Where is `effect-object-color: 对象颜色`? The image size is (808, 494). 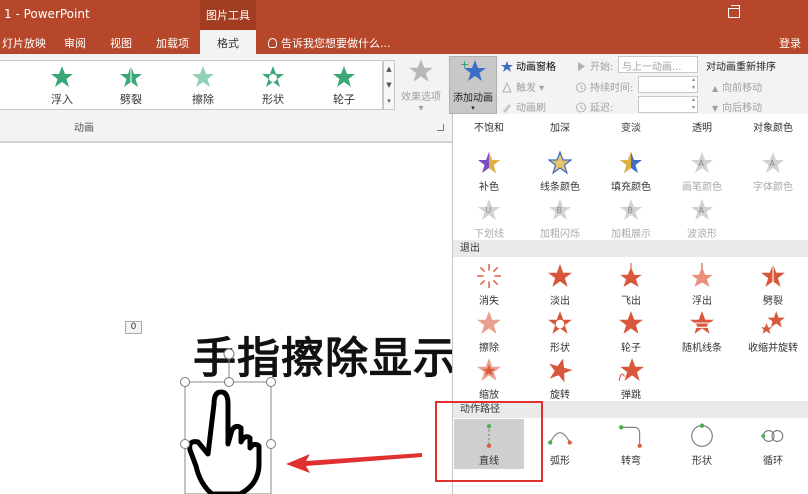
effect-object-color: 对象颜色 is located at coordinates (772, 125).